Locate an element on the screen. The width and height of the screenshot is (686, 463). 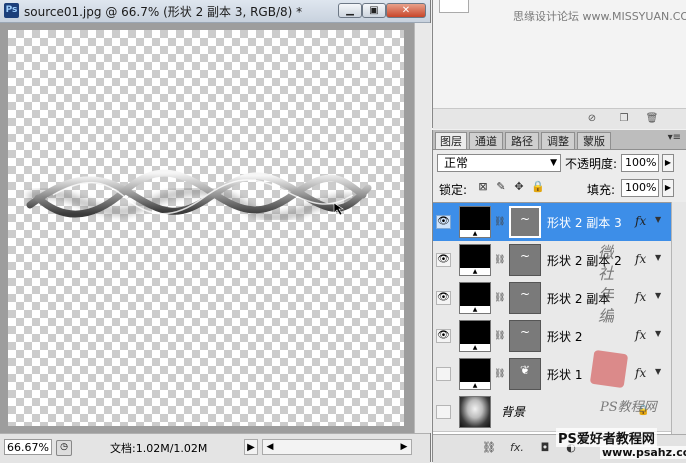
trash-icon: 🗑 is located at coordinates (652, 119).